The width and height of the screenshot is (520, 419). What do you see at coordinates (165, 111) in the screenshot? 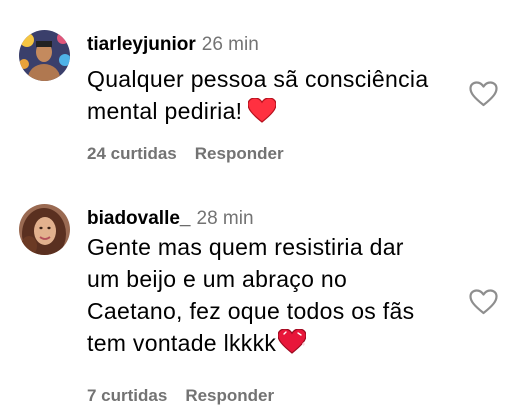
I see `comment-text-line: mental pediria!` at bounding box center [165, 111].